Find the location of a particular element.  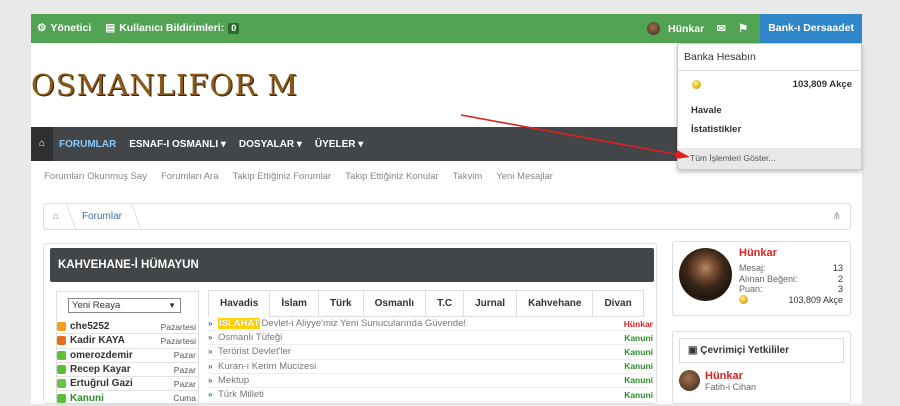

transfer-link: Havale is located at coordinates (706, 110).